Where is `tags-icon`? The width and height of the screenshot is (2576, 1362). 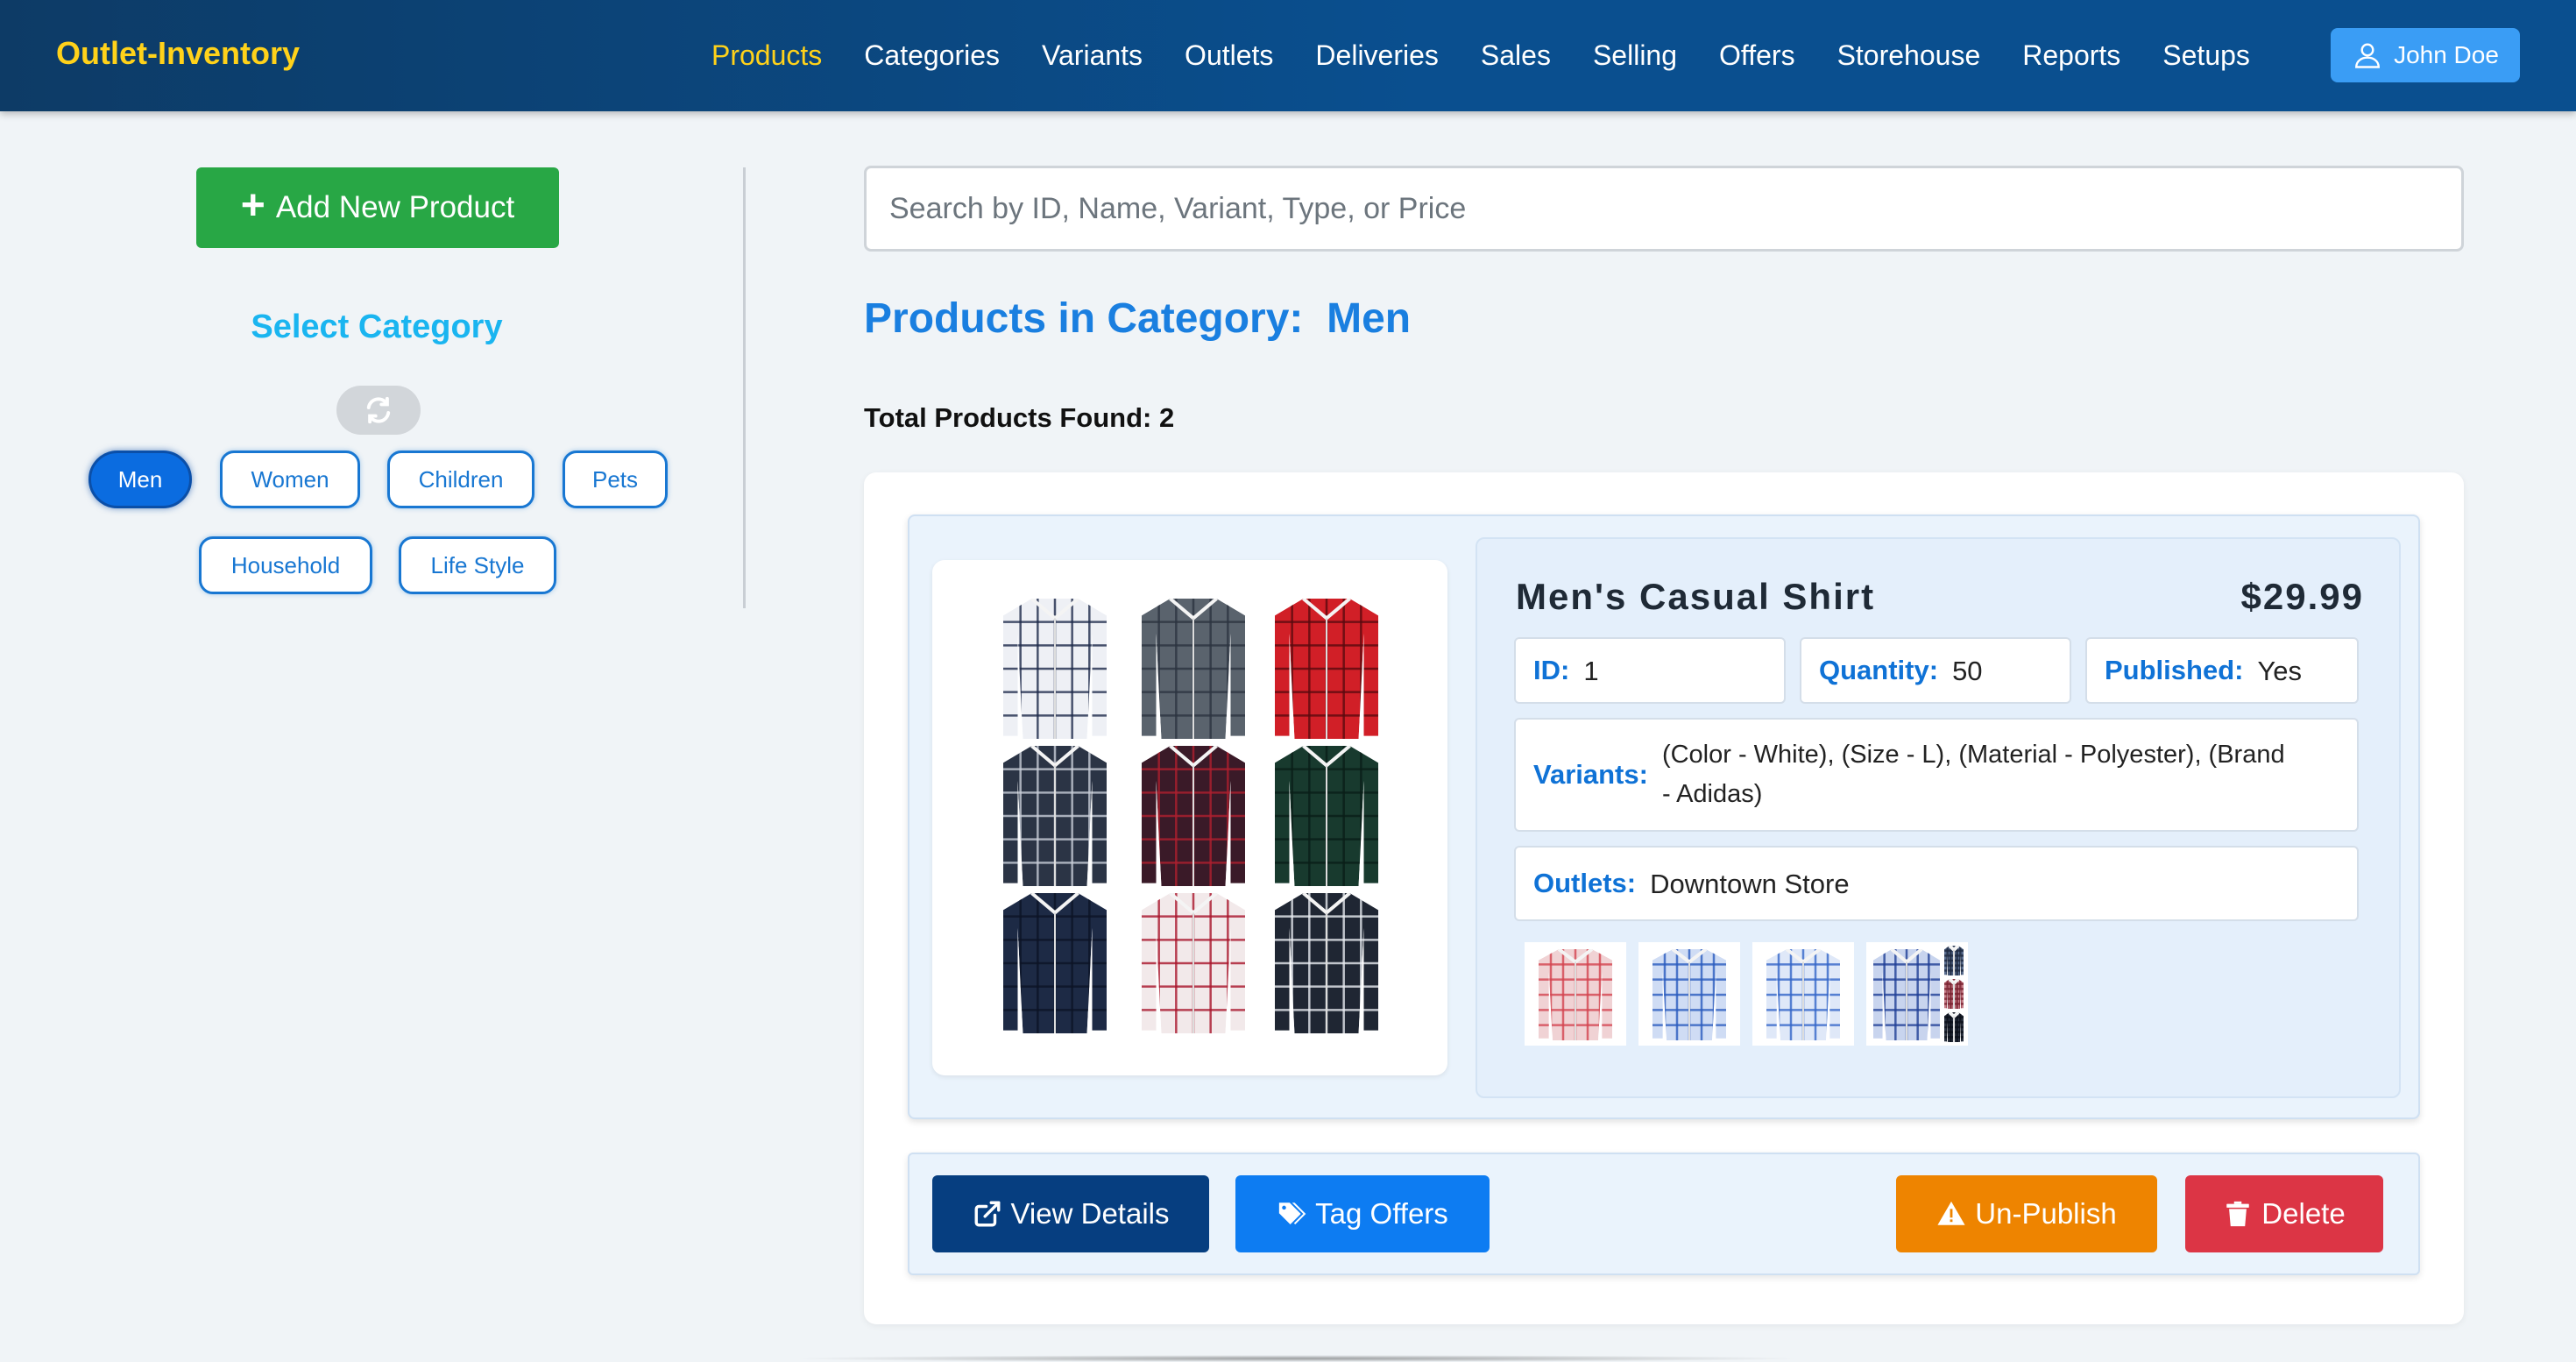 tags-icon is located at coordinates (1292, 1213).